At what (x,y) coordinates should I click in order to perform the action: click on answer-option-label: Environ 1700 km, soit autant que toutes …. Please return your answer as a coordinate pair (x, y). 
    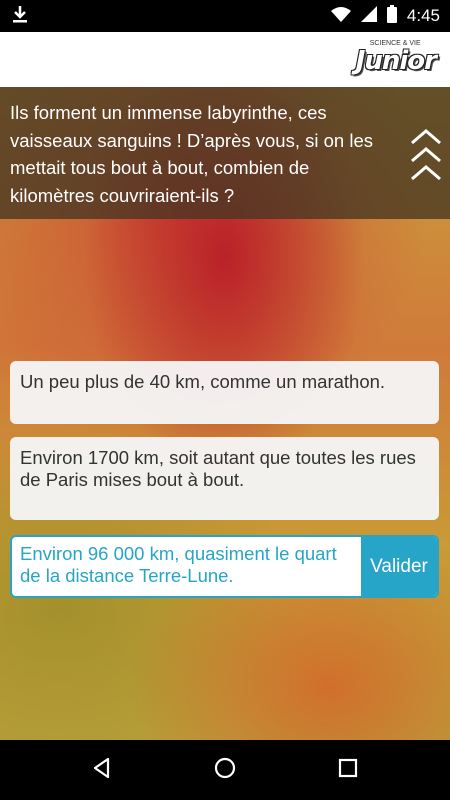
    Looking at the image, I should click on (218, 468).